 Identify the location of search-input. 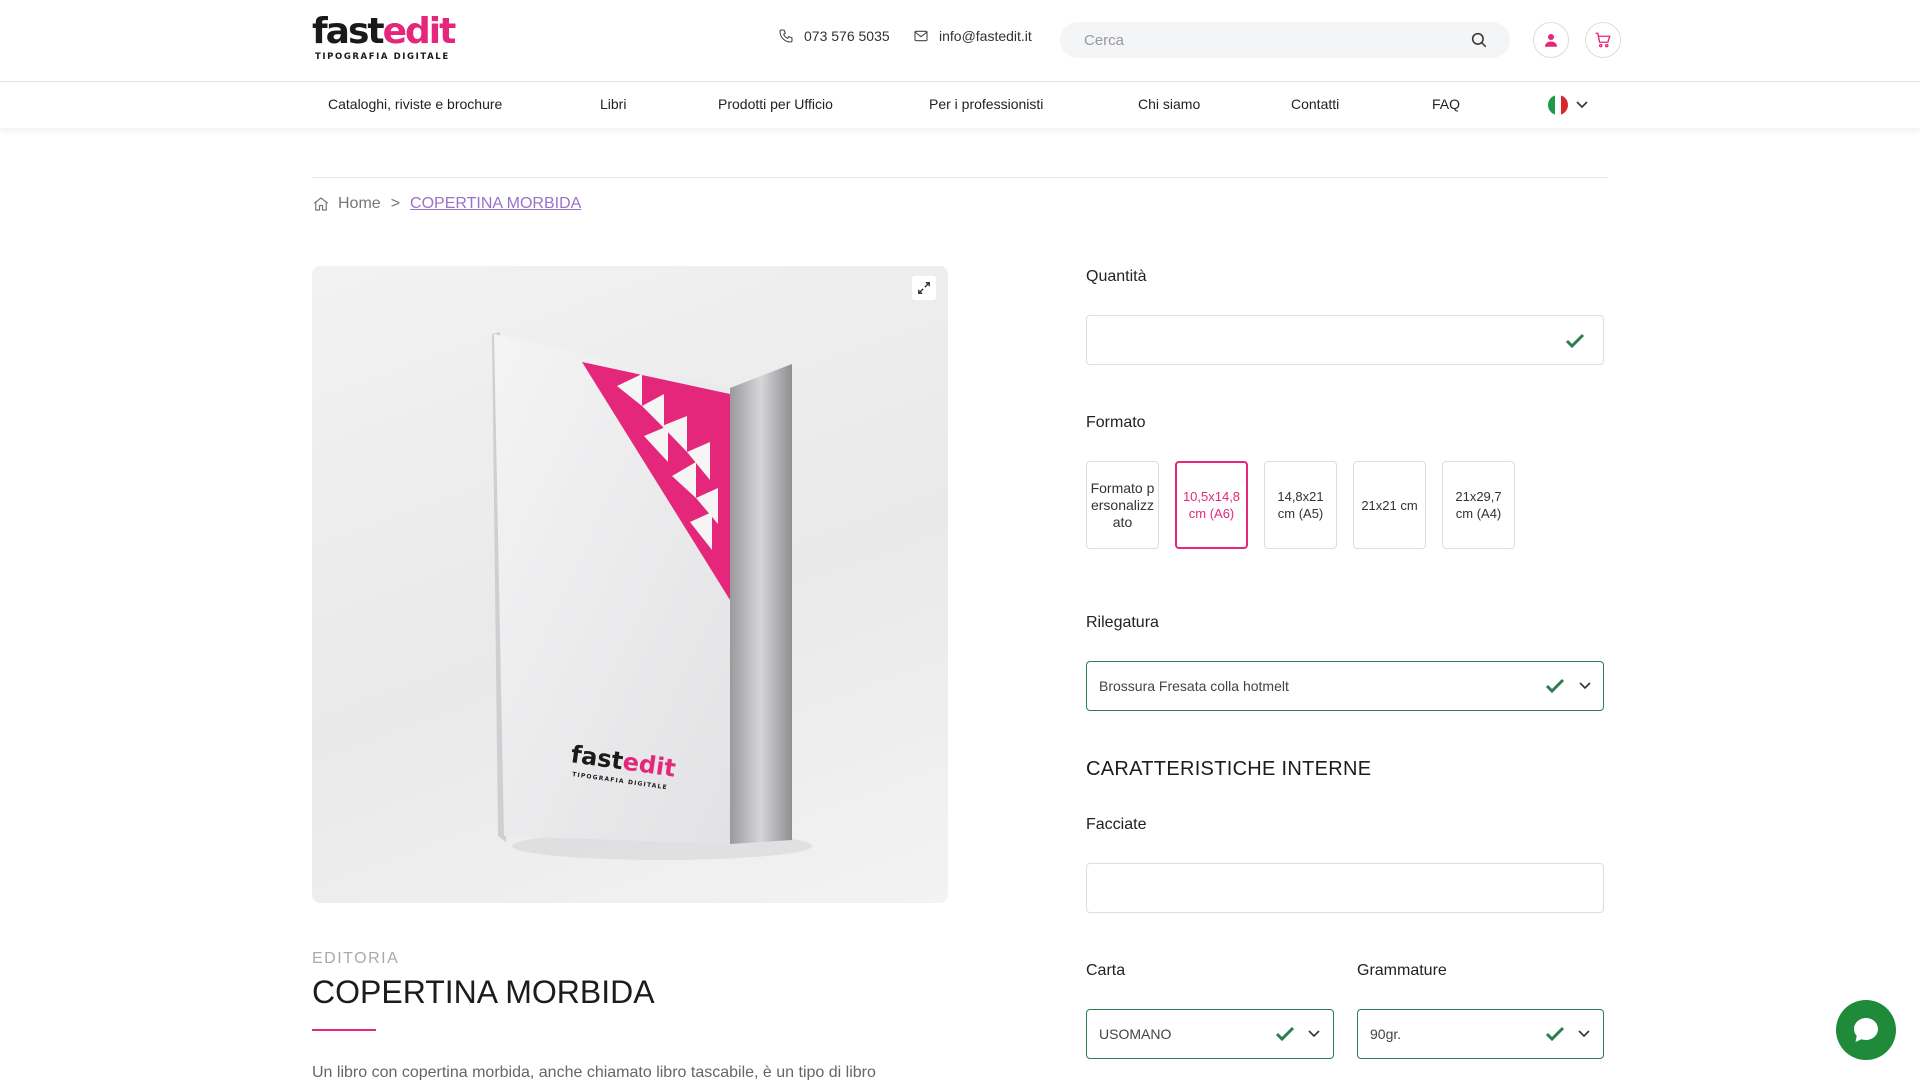
(1260, 40).